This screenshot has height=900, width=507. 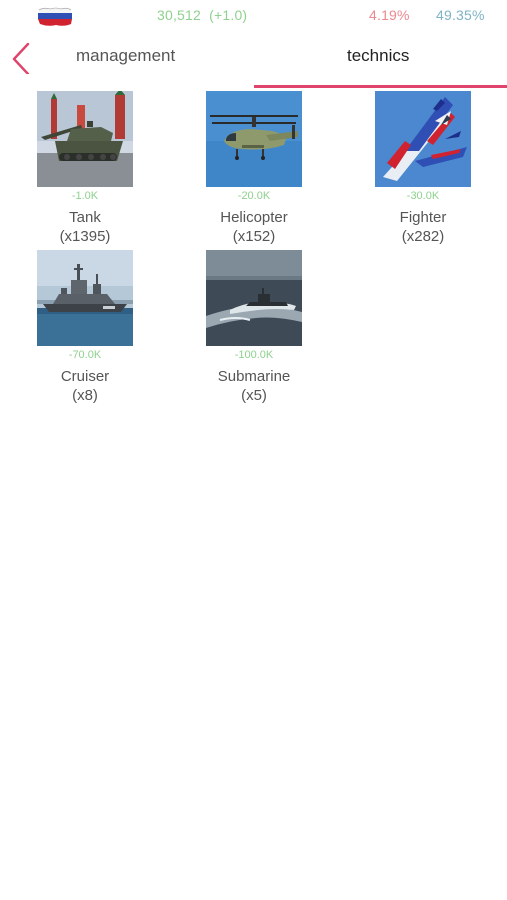 What do you see at coordinates (228, 15) in the screenshot?
I see `money-delta: (+1.0)` at bounding box center [228, 15].